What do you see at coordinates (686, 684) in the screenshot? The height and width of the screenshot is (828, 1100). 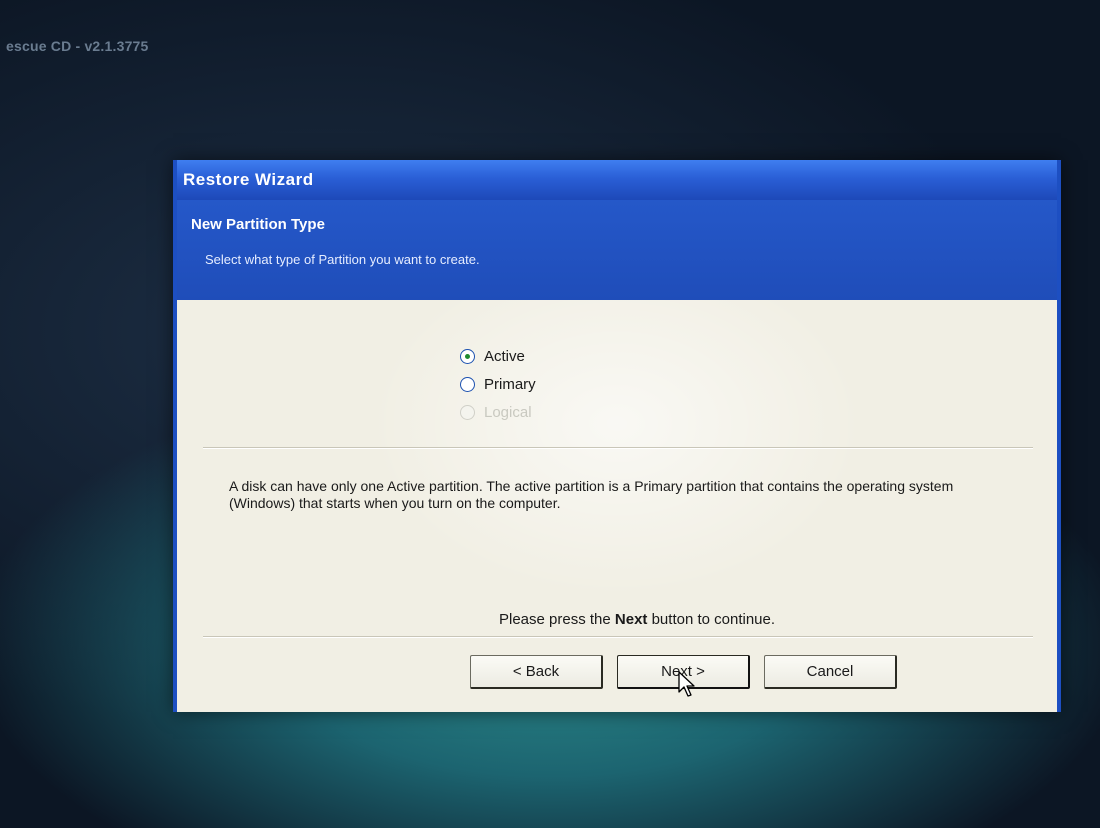 I see `arrow-cursor-icon` at bounding box center [686, 684].